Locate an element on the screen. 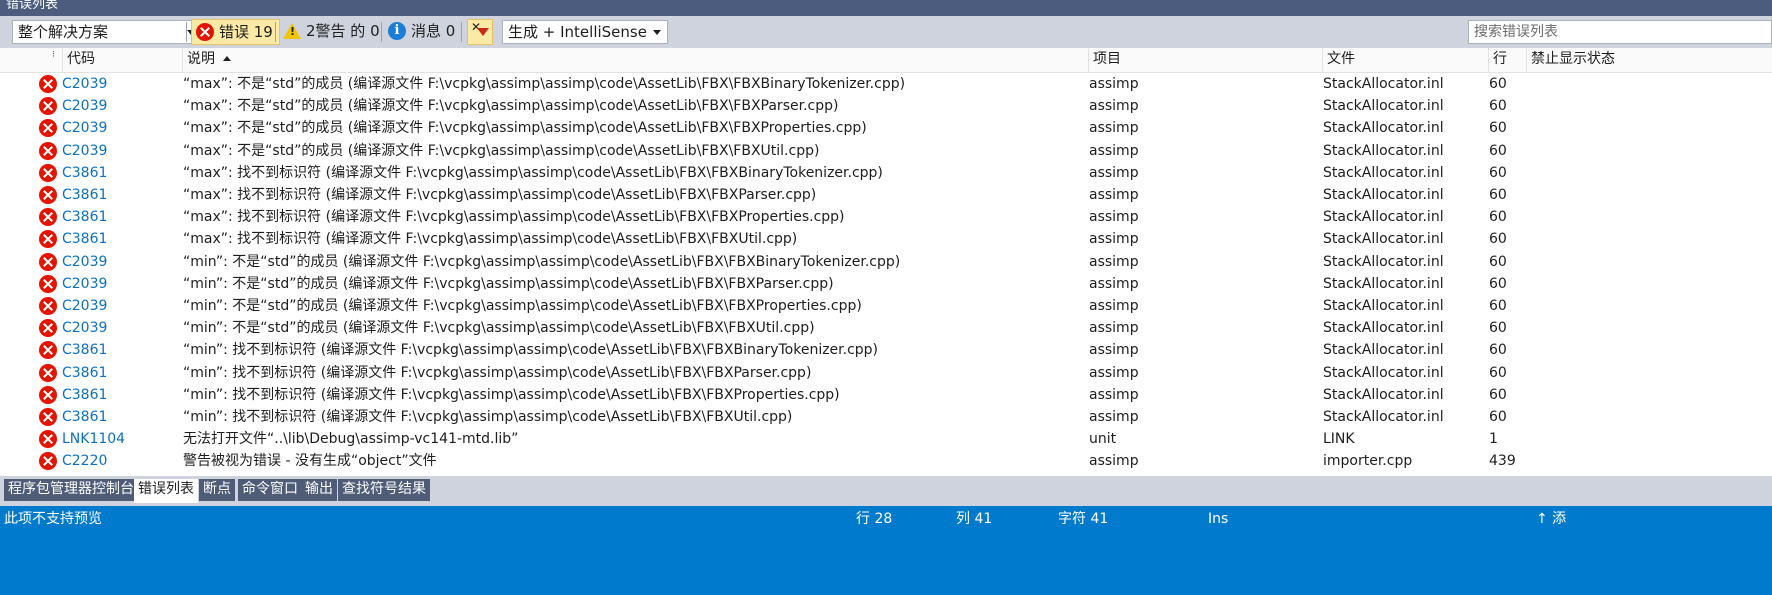  sort-ascending-icon is located at coordinates (227, 58).